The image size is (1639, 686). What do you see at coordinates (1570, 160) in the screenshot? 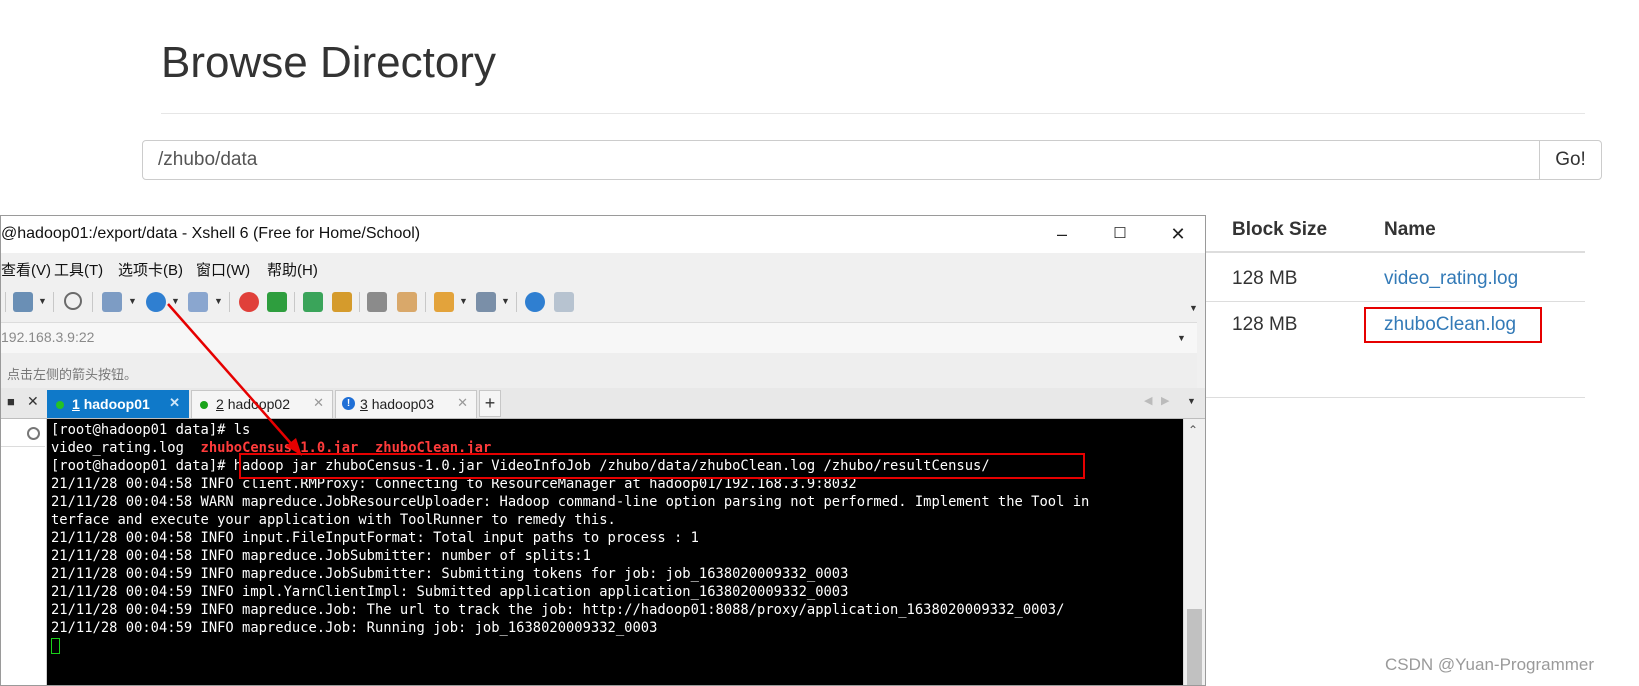
I see `go-button: Go!` at bounding box center [1570, 160].